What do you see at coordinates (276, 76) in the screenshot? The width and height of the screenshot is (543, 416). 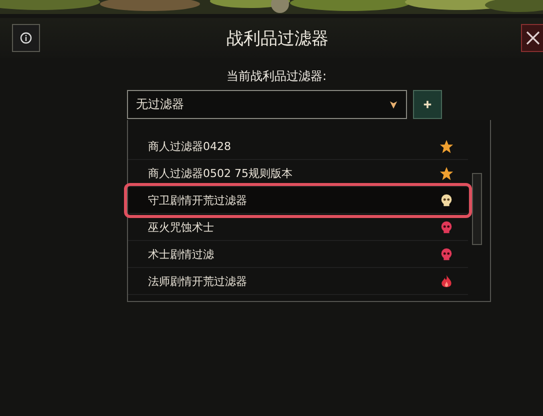 I see `current-filter-label: 当前战利品过滤器:` at bounding box center [276, 76].